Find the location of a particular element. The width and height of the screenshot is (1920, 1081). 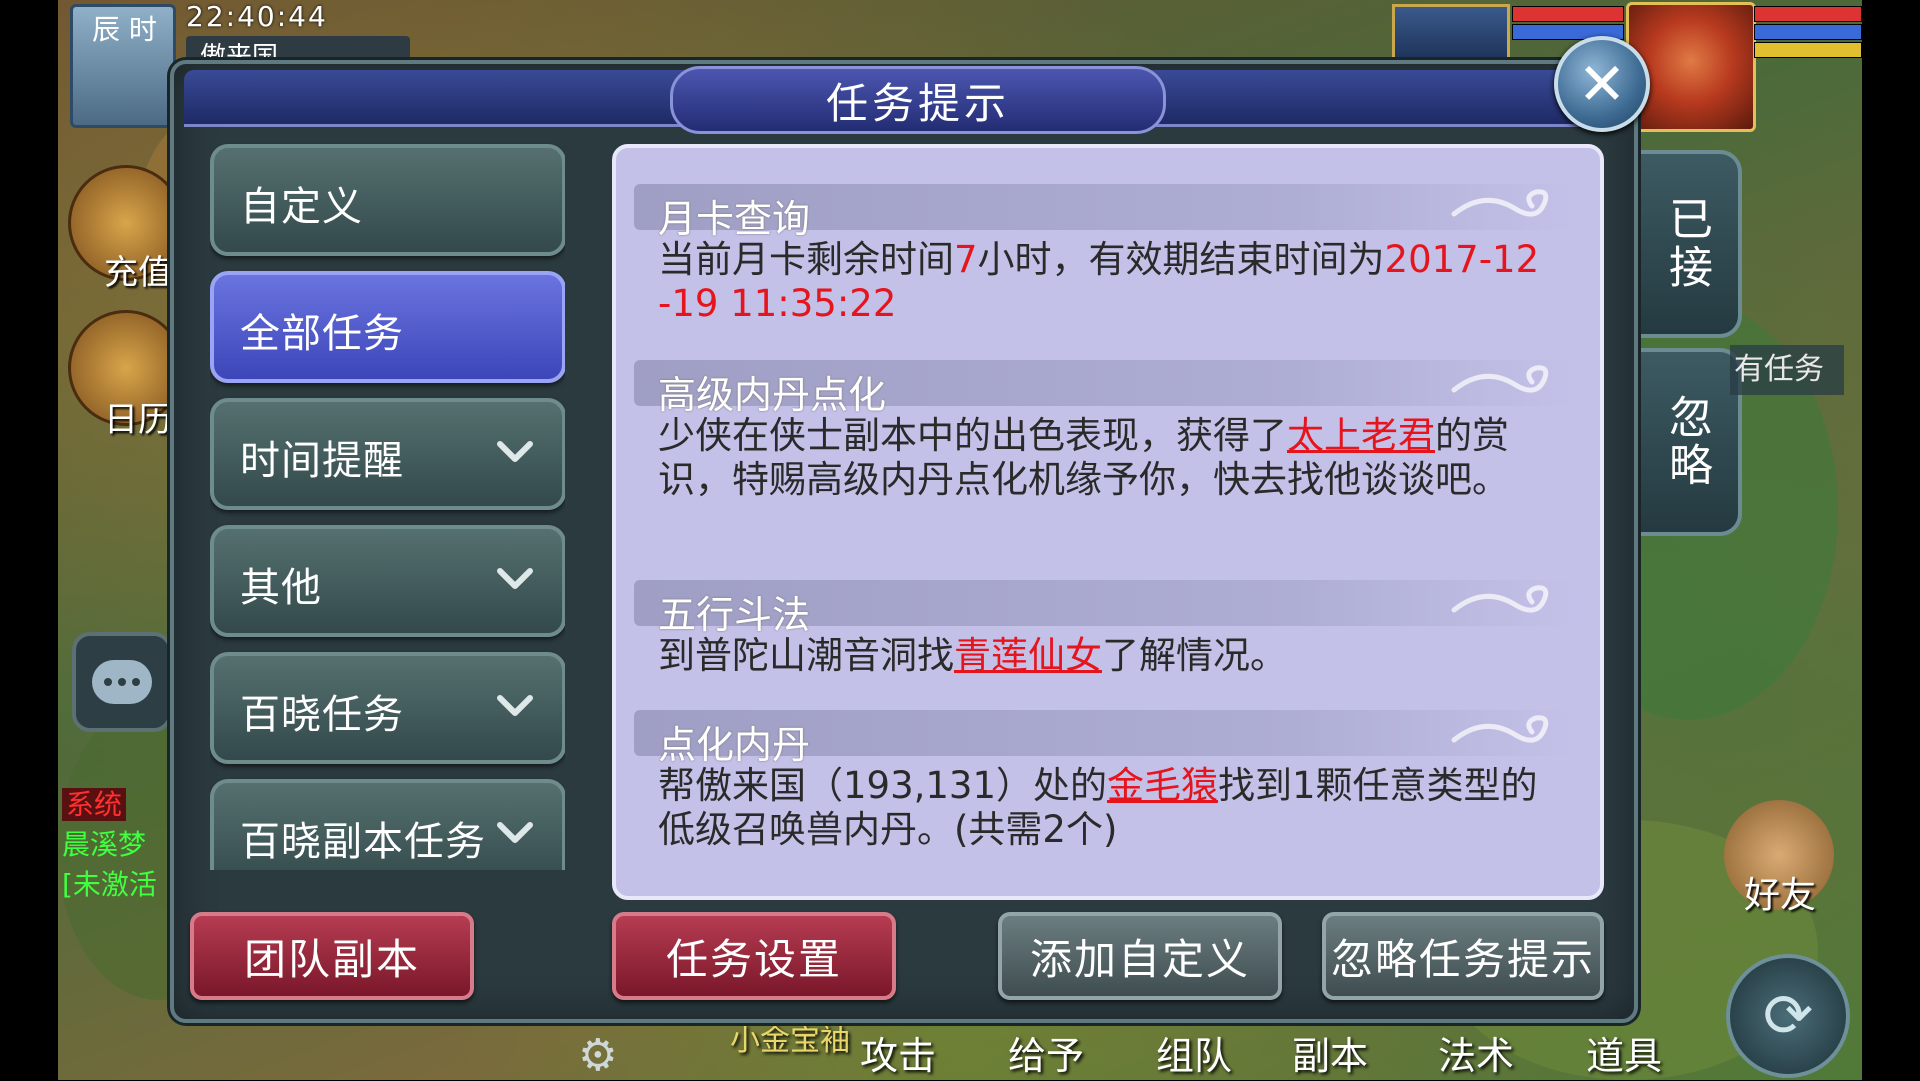

character-mp-bar is located at coordinates (1808, 32).